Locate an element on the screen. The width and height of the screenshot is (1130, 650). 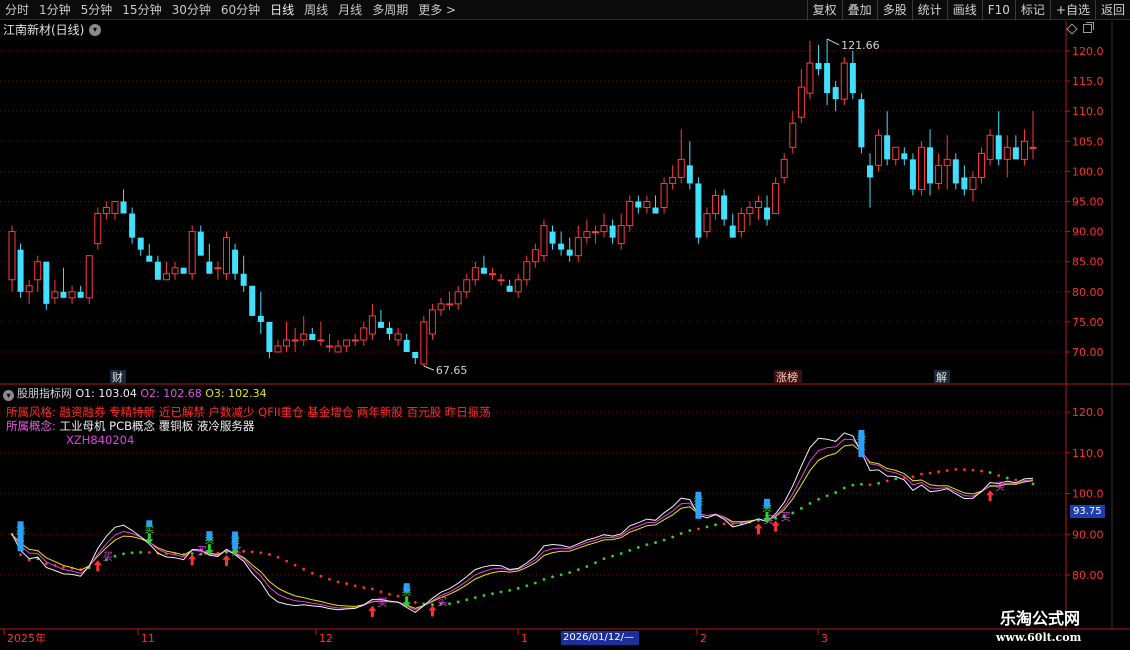
tool-button: 标记 is located at coordinates (1032, 10).